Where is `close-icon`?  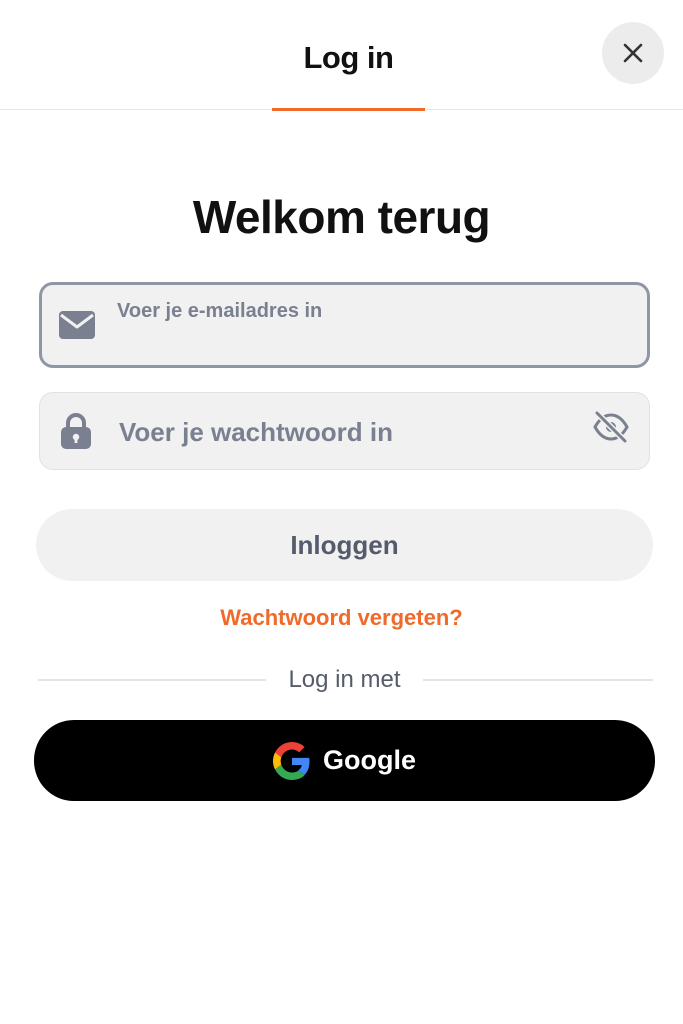
close-icon is located at coordinates (633, 53).